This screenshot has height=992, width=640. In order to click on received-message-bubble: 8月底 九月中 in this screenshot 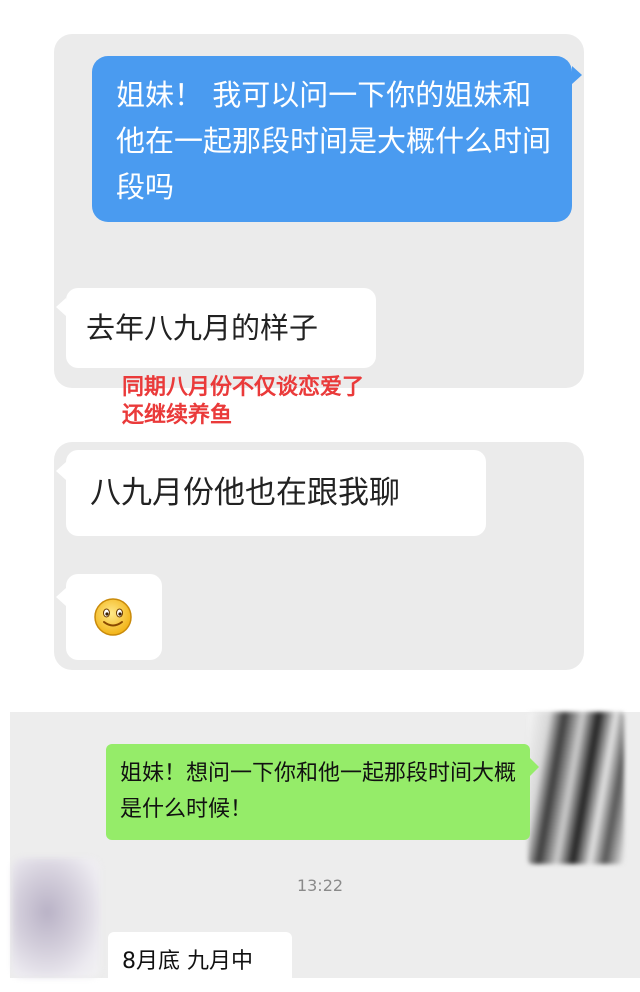, I will do `click(200, 962)`.